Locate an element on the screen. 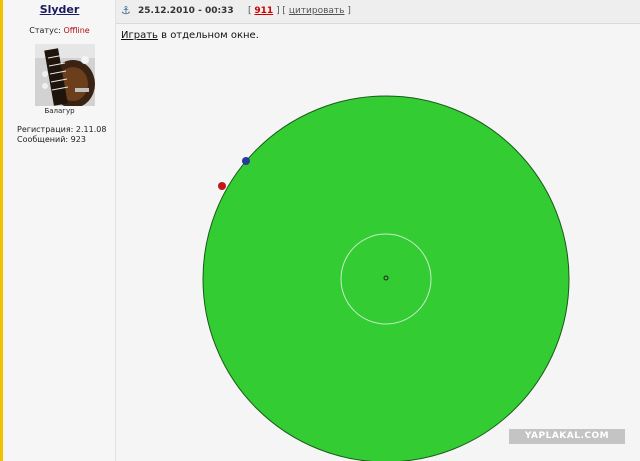 The height and width of the screenshot is (461, 640). player-red-dot is located at coordinates (222, 186).